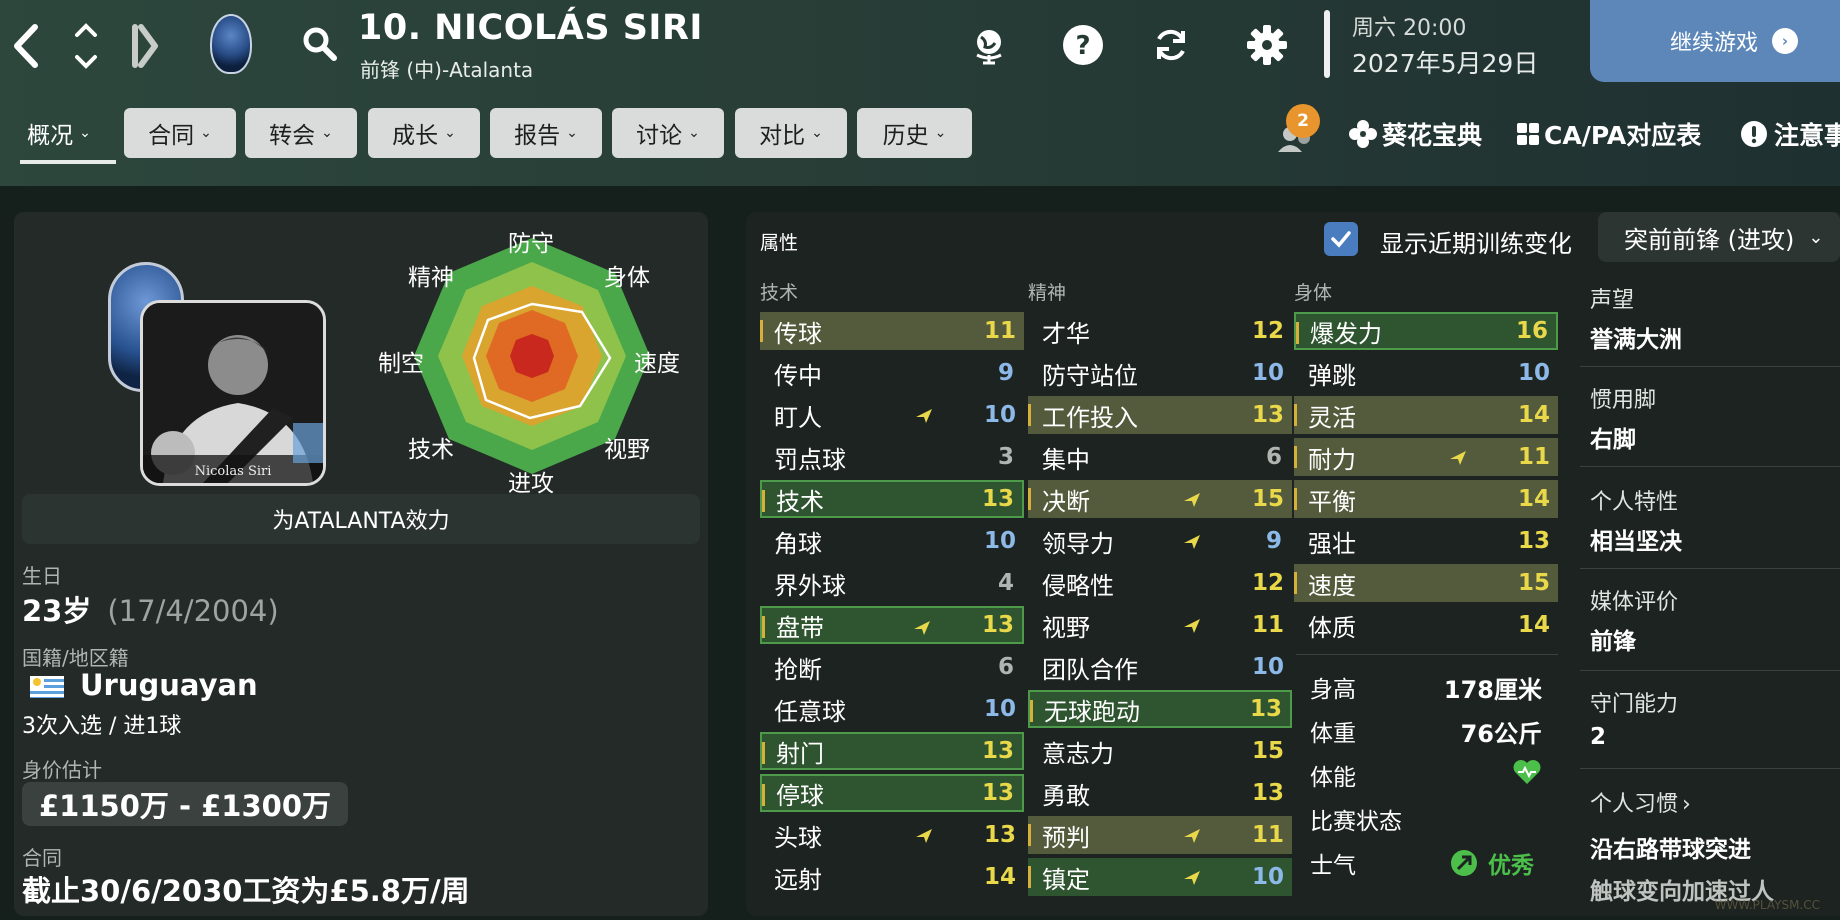  Describe the element at coordinates (989, 45) in the screenshot. I see `globe-button` at that location.